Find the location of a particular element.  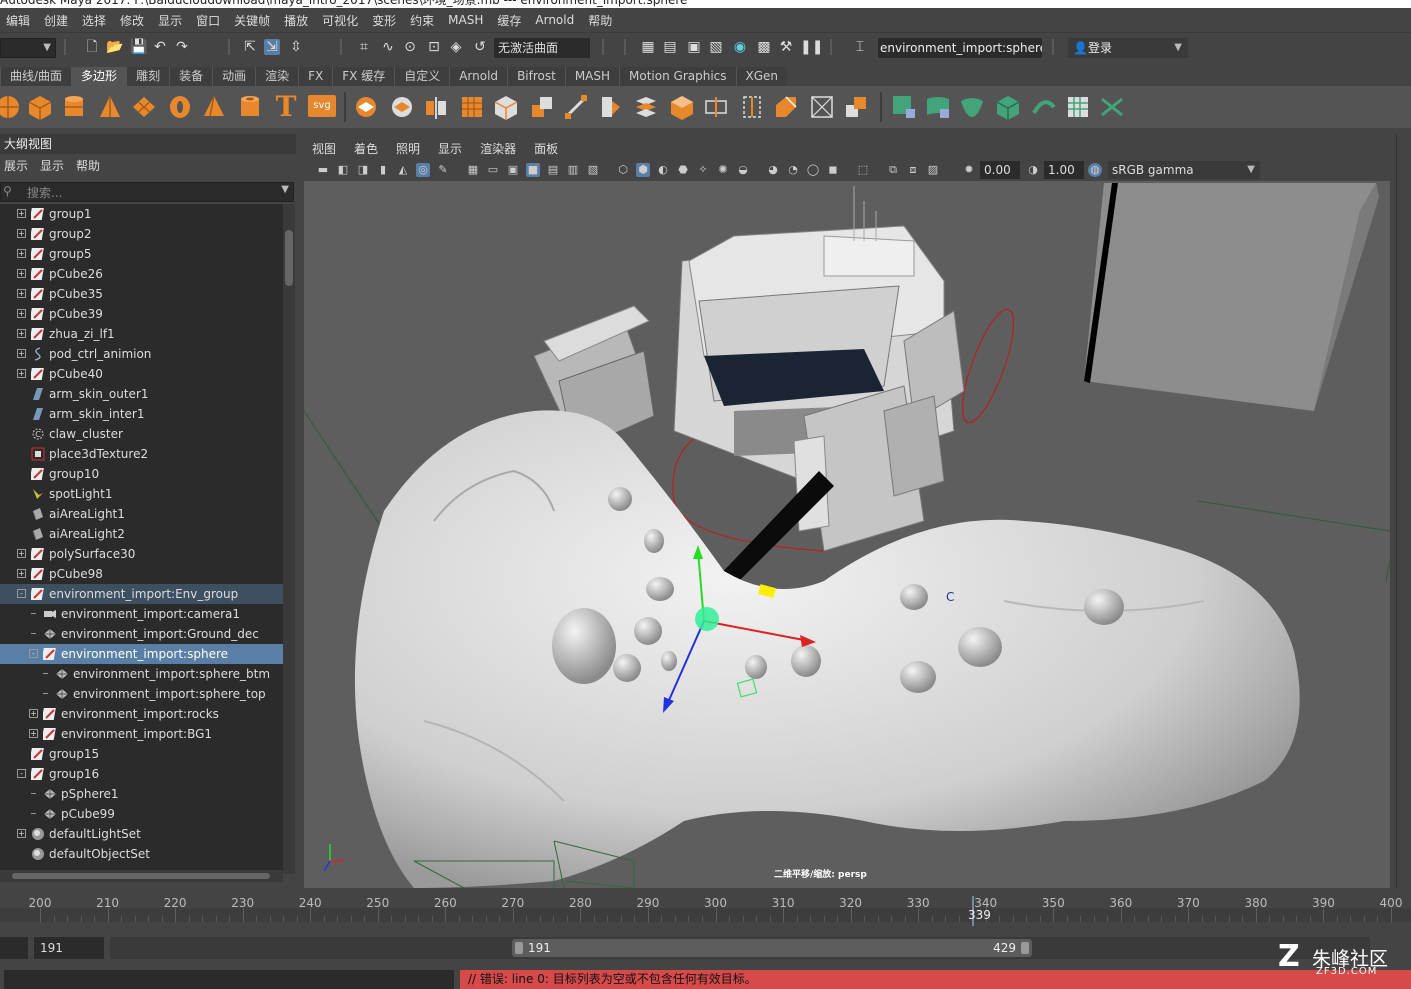

wireframe-on-shaded-icon: ⬣ is located at coordinates (683, 170).